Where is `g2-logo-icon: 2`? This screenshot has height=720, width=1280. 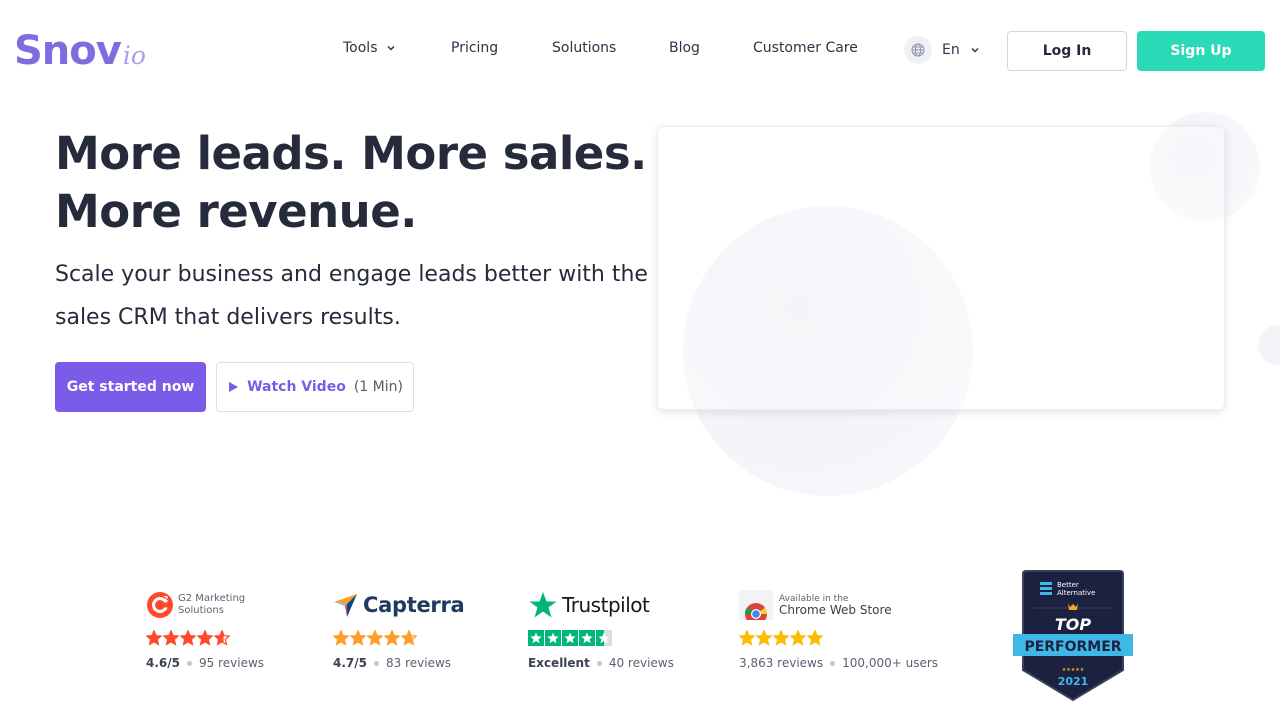 g2-logo-icon: 2 is located at coordinates (160, 605).